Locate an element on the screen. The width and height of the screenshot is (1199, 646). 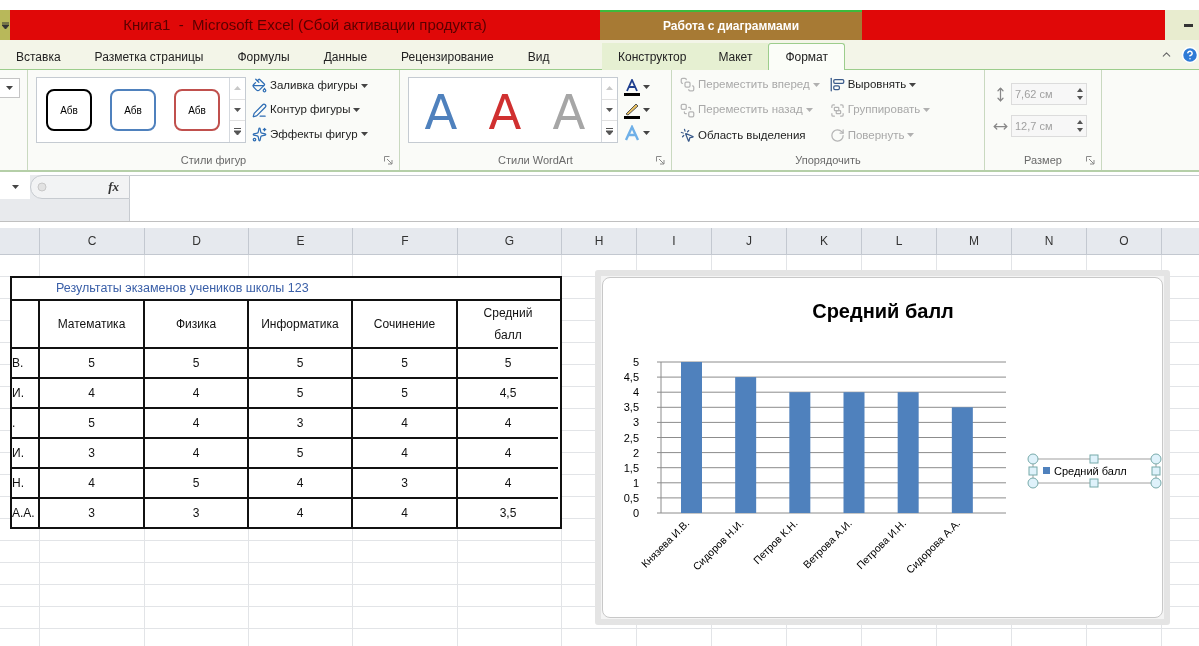
ribbon-tab: Разметка страницы is located at coordinates (149, 56).